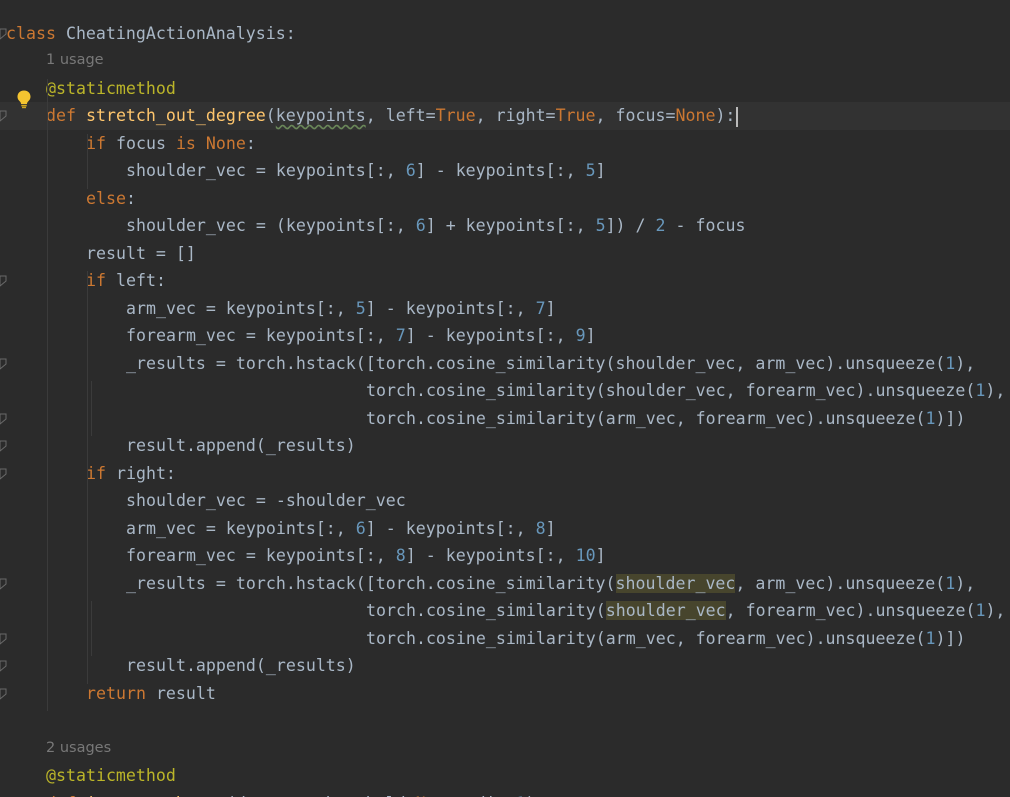  What do you see at coordinates (145, 473) in the screenshot?
I see `code-token: right:` at bounding box center [145, 473].